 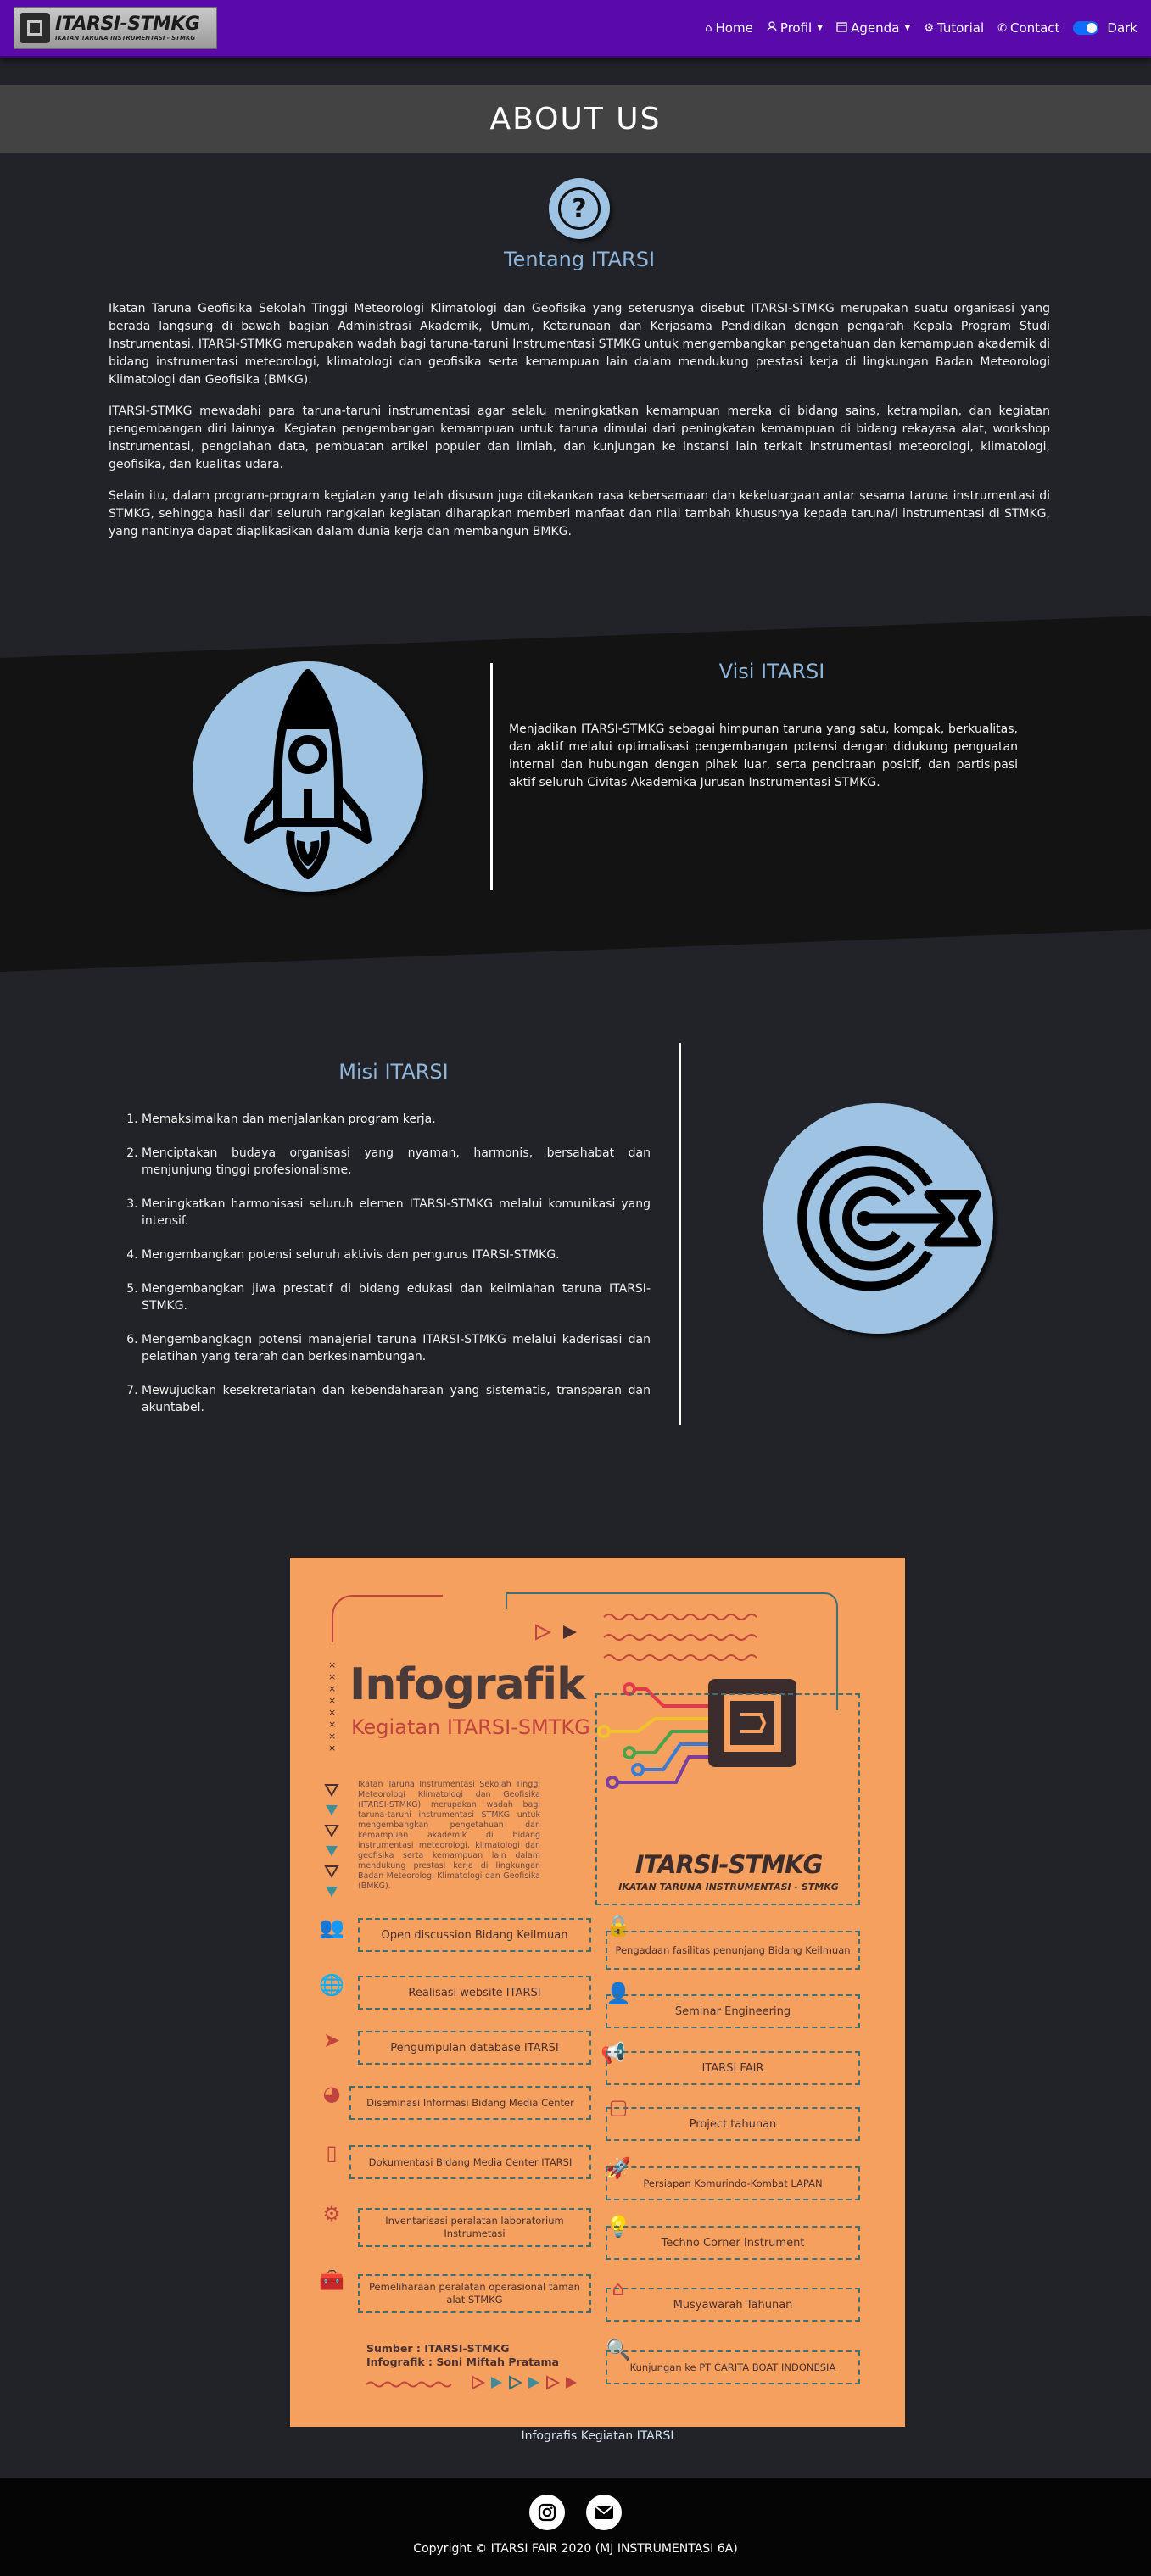 I want to click on credit-line: Infografik : Soni Miftah Pratama, so click(x=462, y=2362).